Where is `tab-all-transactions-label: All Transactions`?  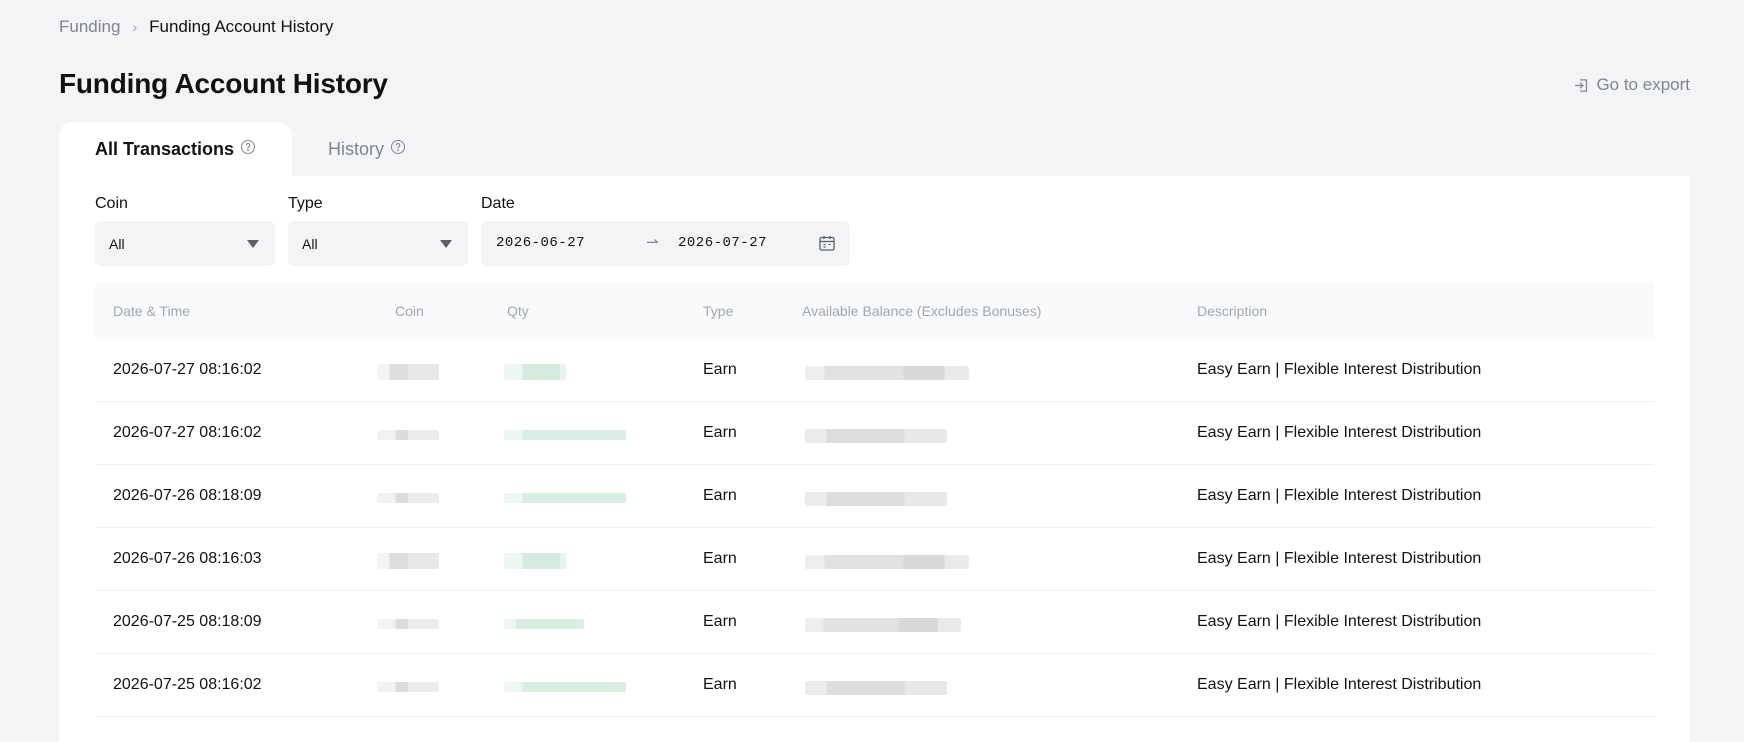
tab-all-transactions-label: All Transactions is located at coordinates (165, 148).